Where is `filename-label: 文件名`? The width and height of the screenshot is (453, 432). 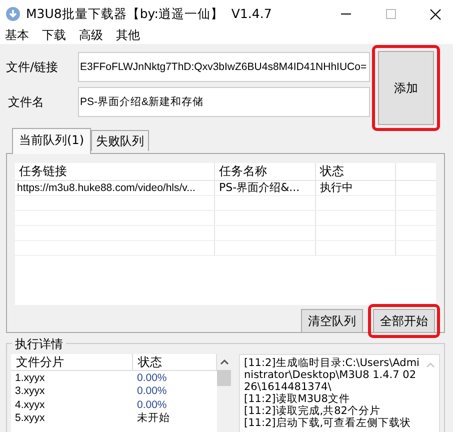
filename-label: 文件名 is located at coordinates (26, 102).